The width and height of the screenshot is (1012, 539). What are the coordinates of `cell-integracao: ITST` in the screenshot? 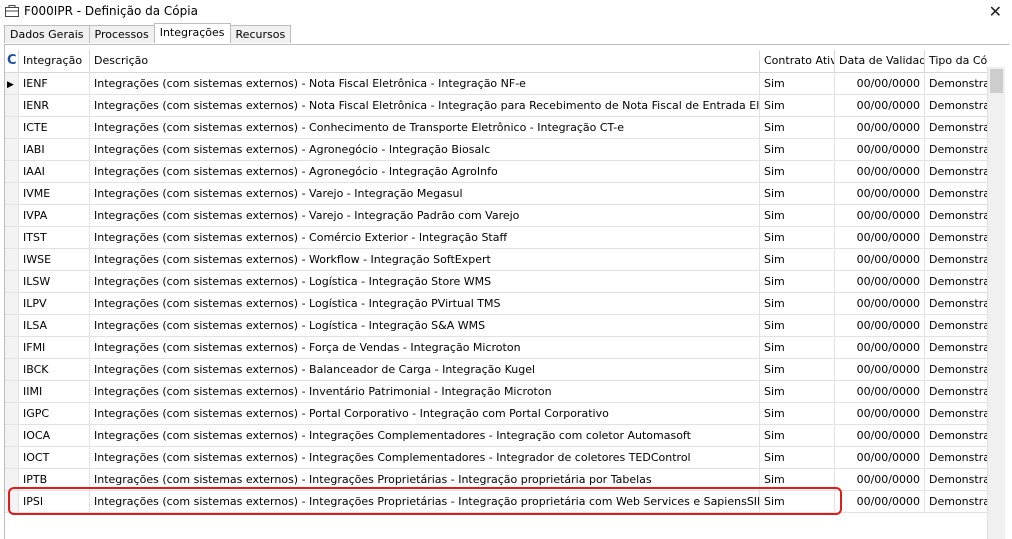 It's located at (54, 237).